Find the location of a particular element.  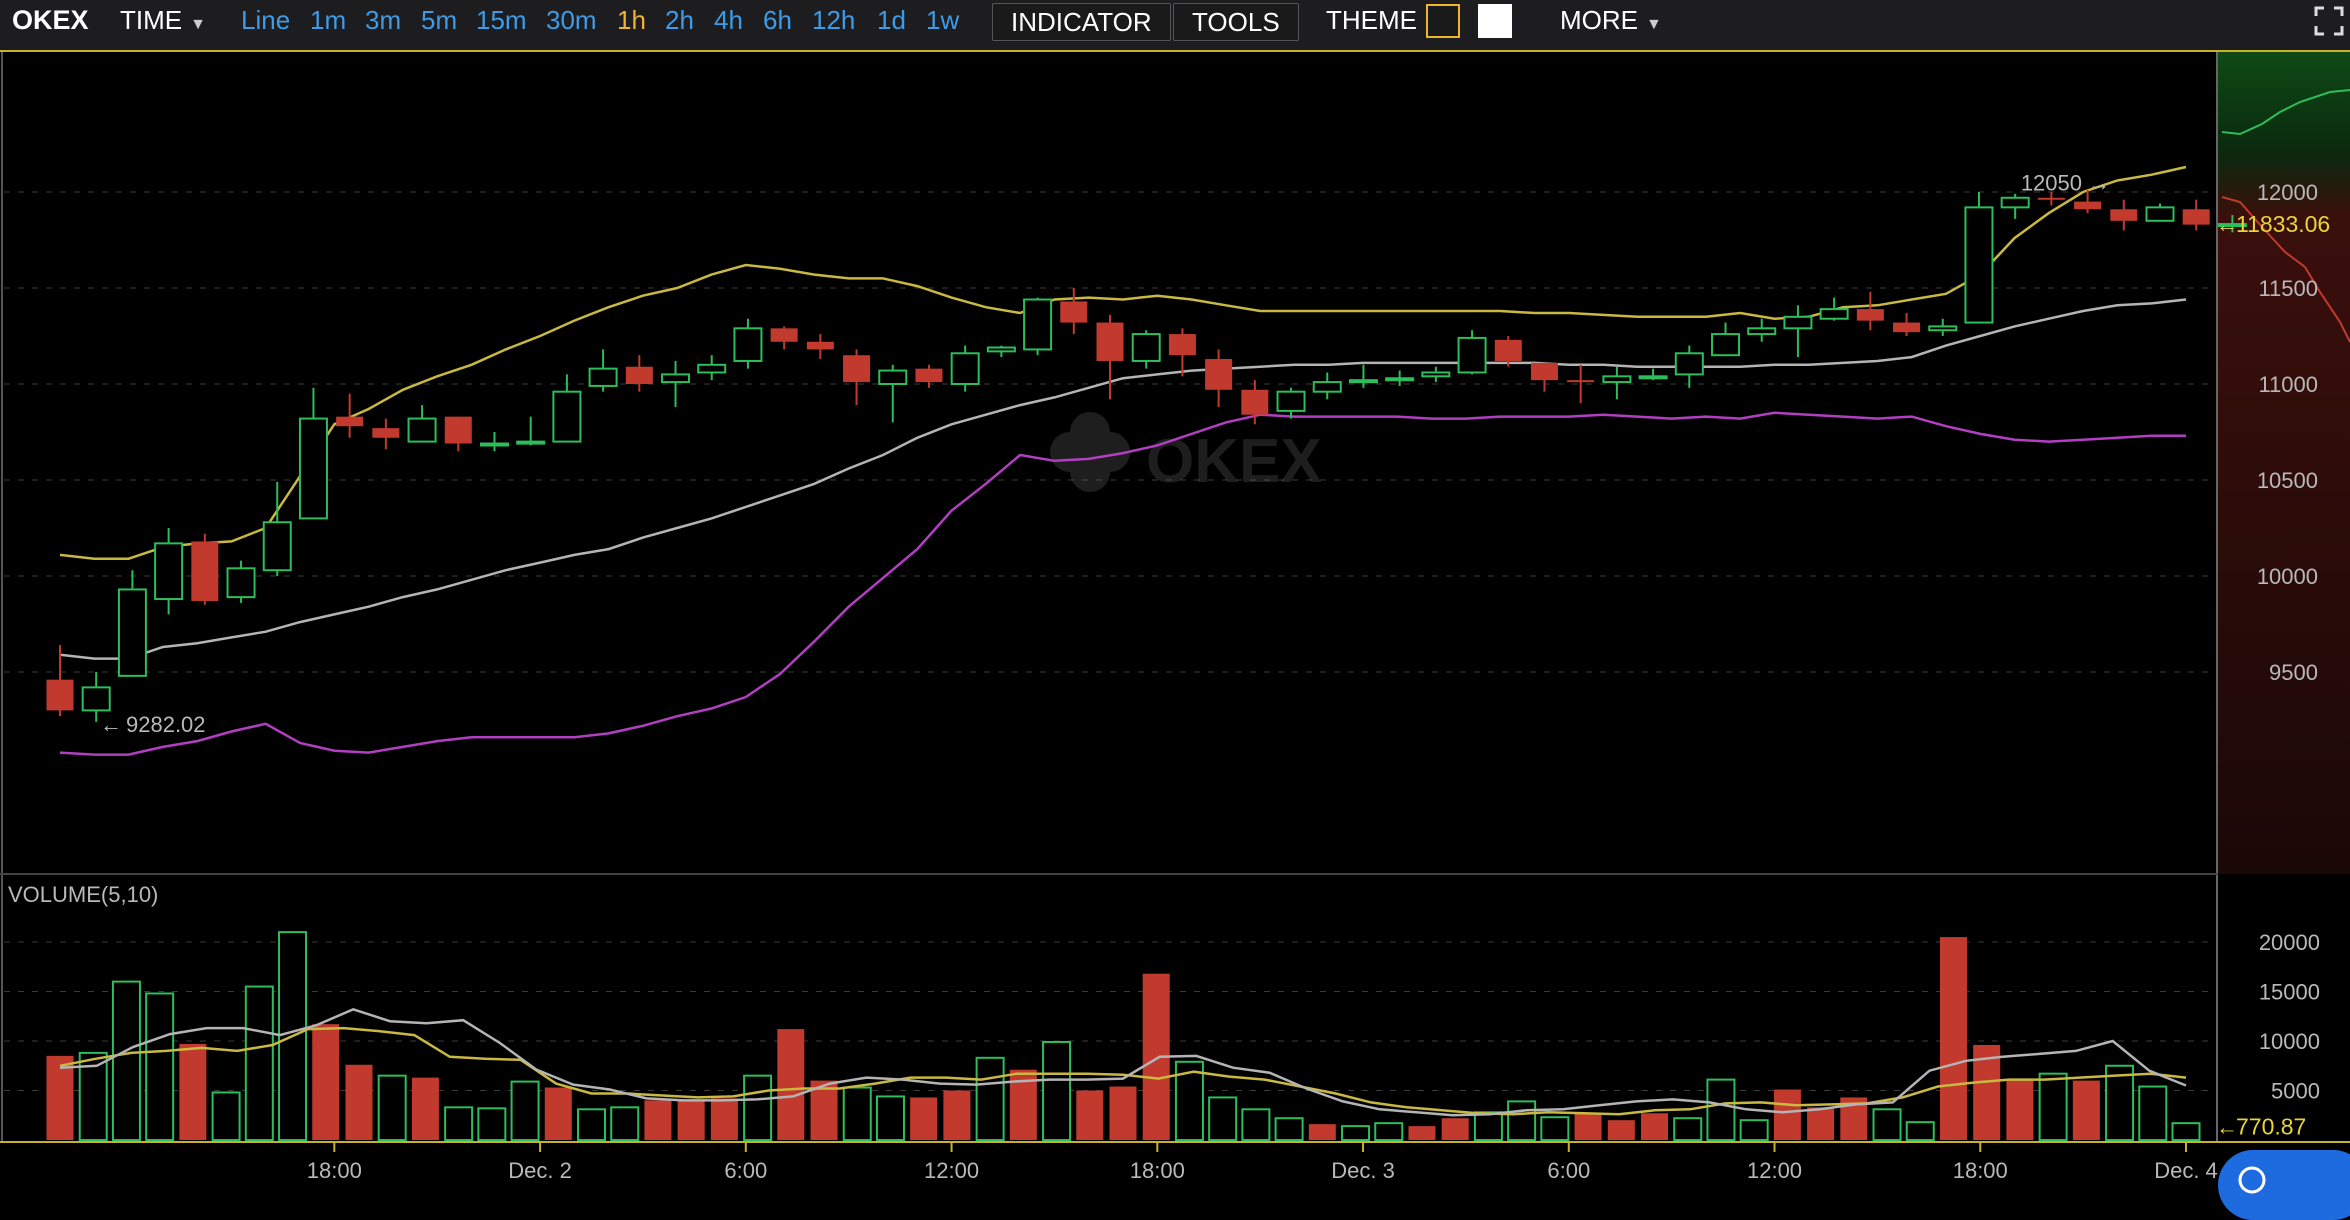

interval-1m: 1m is located at coordinates (328, 21).